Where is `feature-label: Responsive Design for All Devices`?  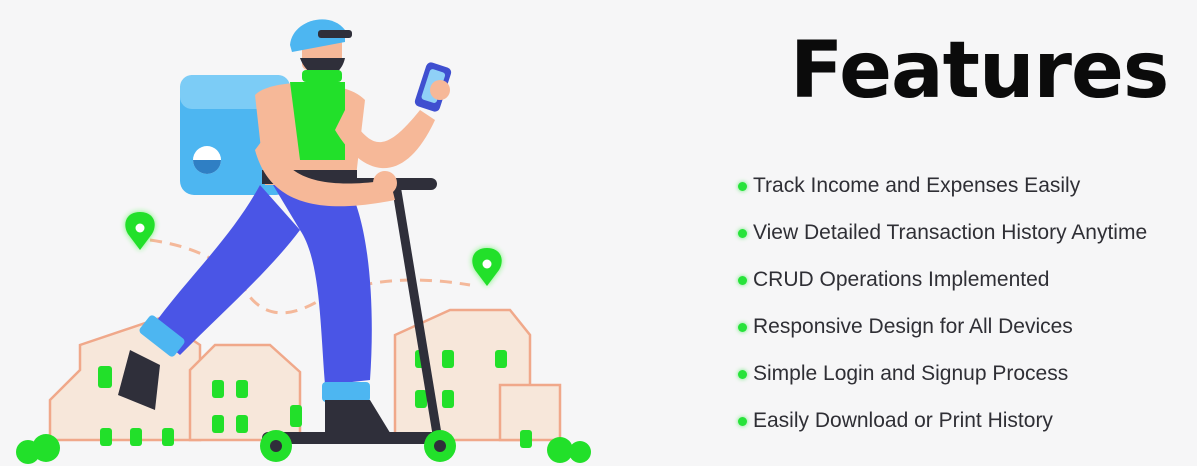 feature-label: Responsive Design for All Devices is located at coordinates (913, 326).